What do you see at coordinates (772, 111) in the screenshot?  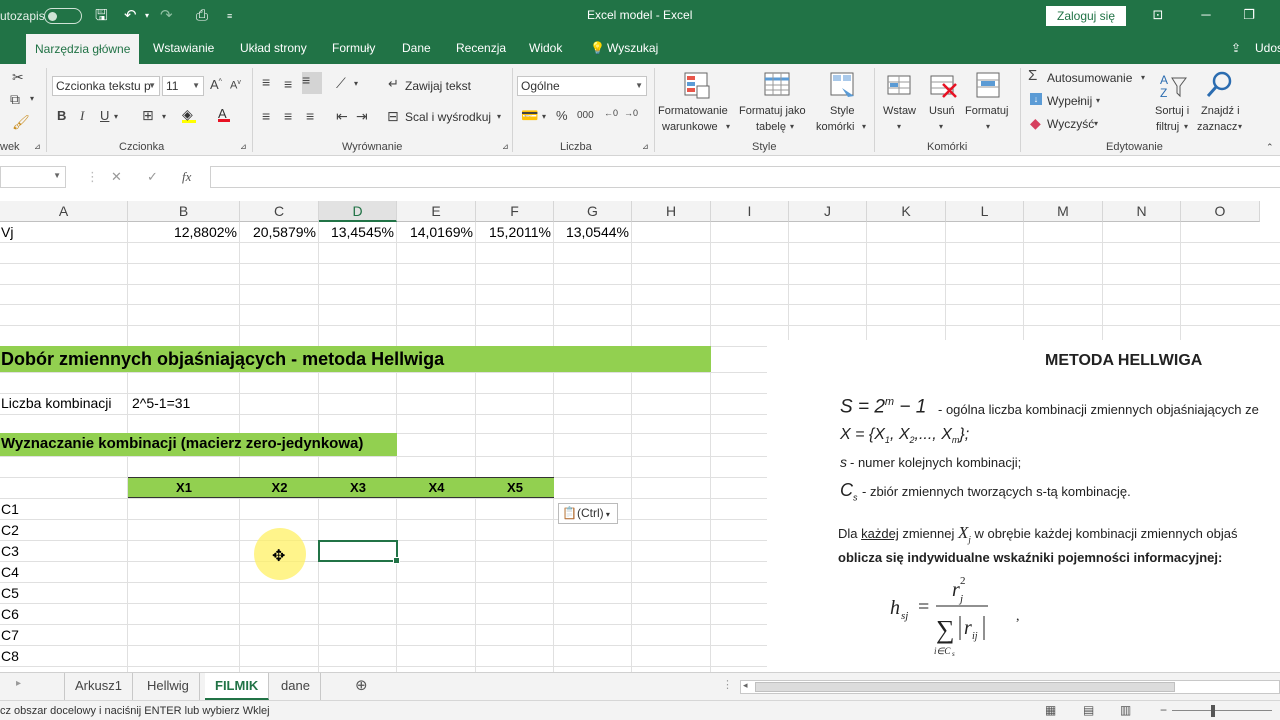 I see `format-as-table-label-1: Formatuj jako` at bounding box center [772, 111].